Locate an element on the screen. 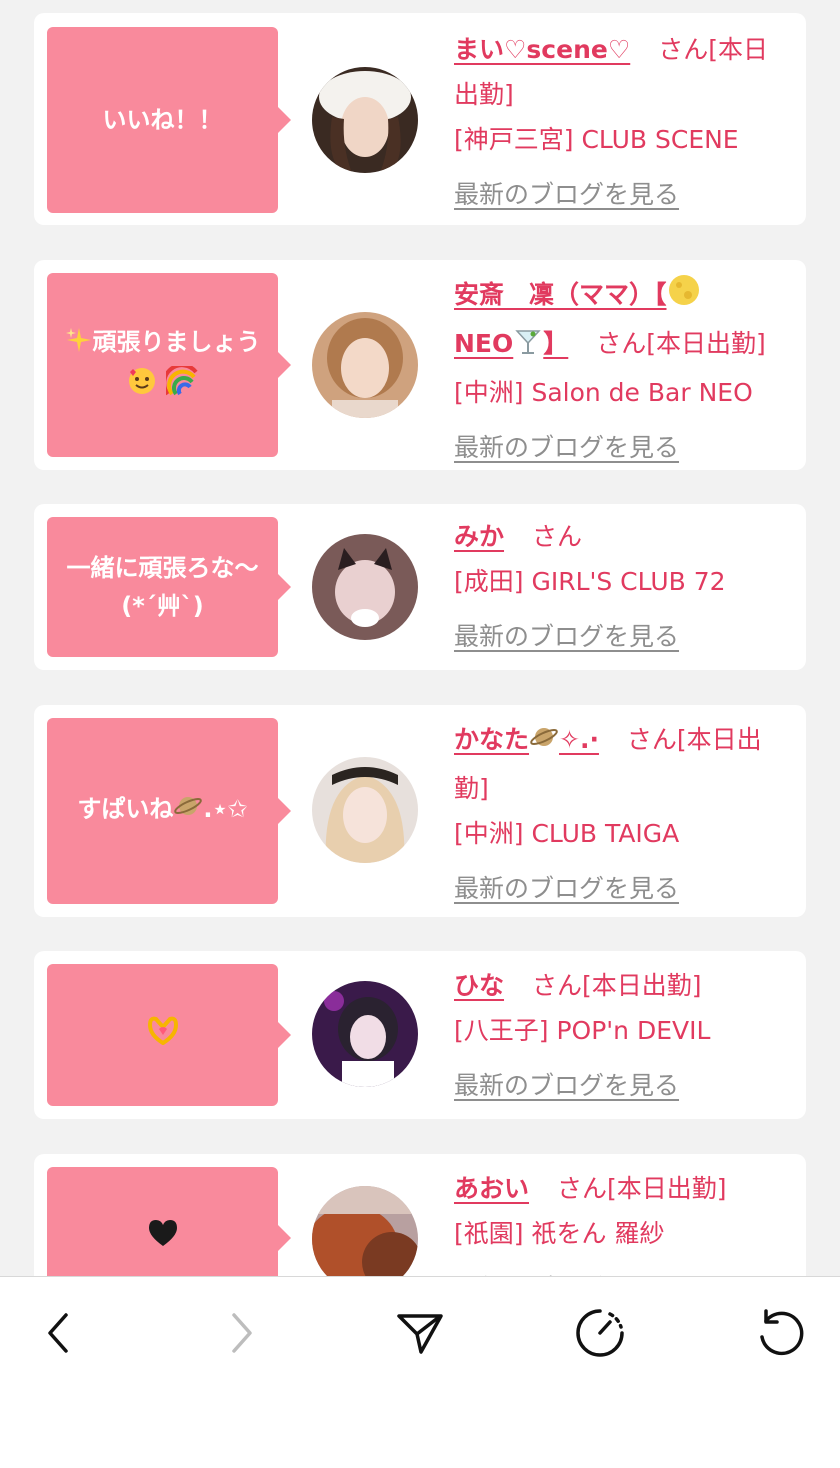 The height and width of the screenshot is (1468, 840). reload-icon is located at coordinates (782, 1332).